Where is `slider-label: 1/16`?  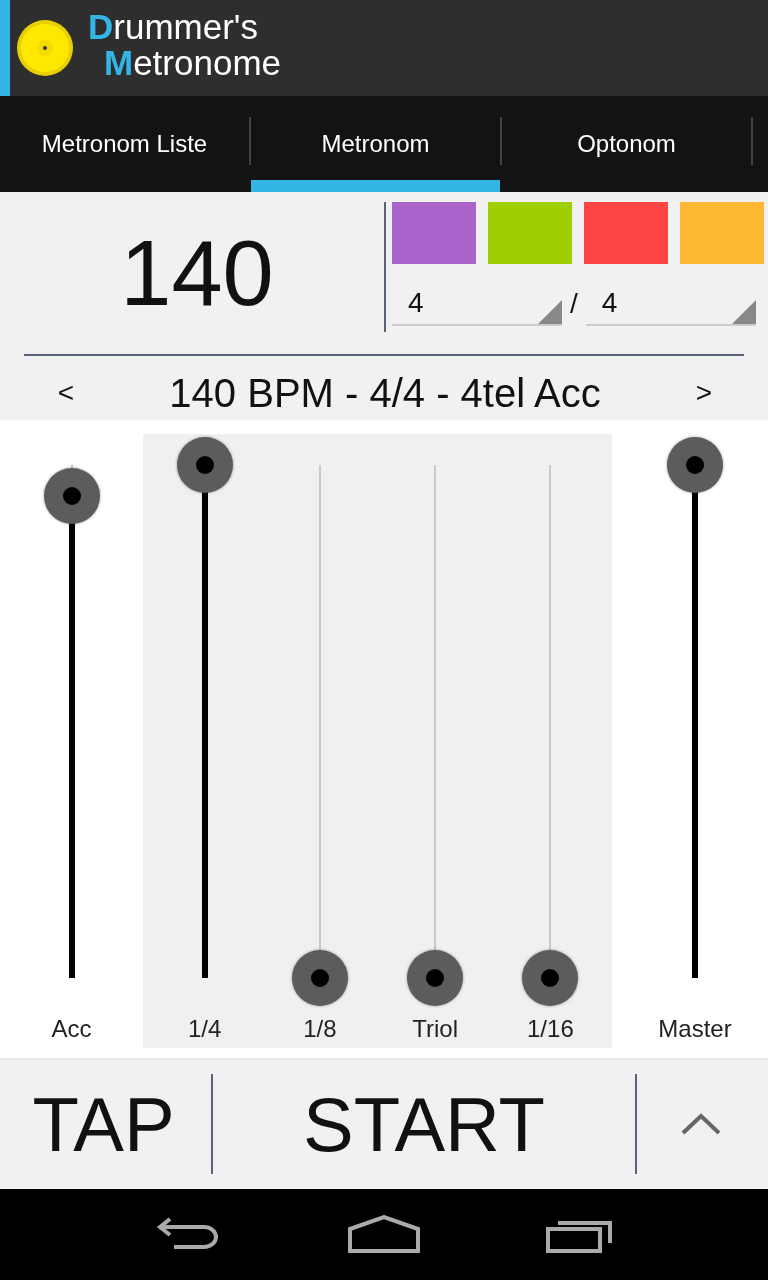
slider-label: 1/16 is located at coordinates (550, 1029).